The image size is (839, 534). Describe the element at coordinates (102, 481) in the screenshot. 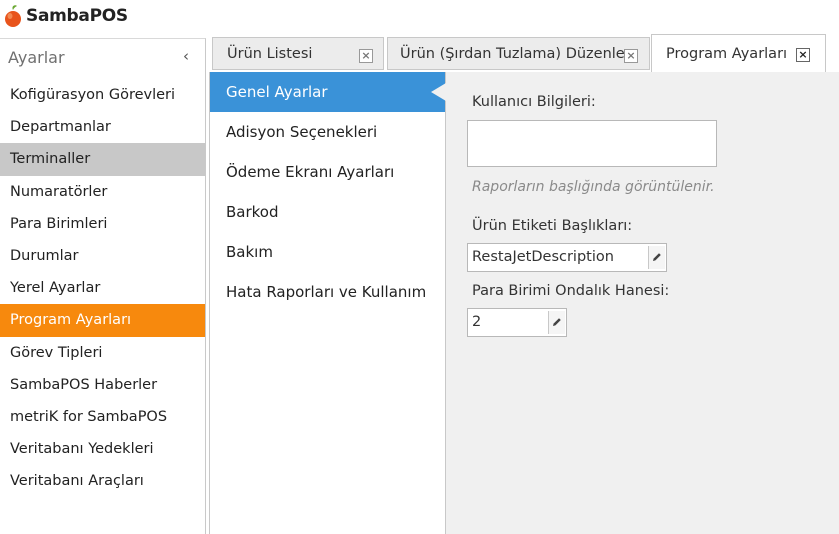

I see `sidebar-item-veritabani-araclari: Veritabanı Araçları` at that location.